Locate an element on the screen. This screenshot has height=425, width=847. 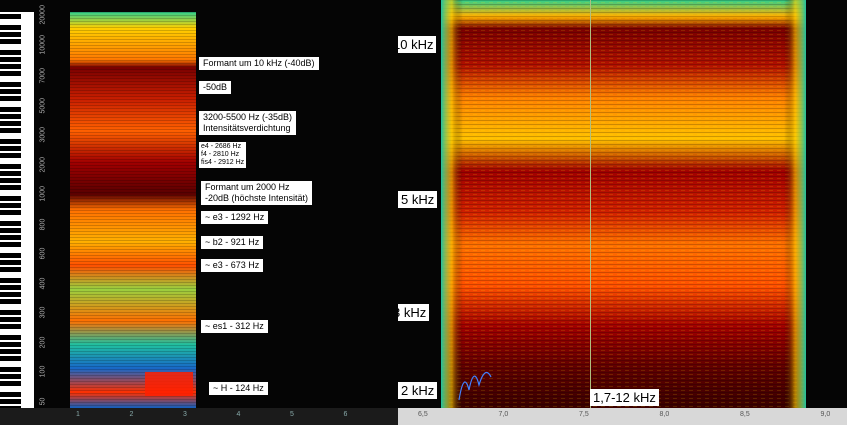
label-10khz: 10 kHz is located at coordinates (417, 44).